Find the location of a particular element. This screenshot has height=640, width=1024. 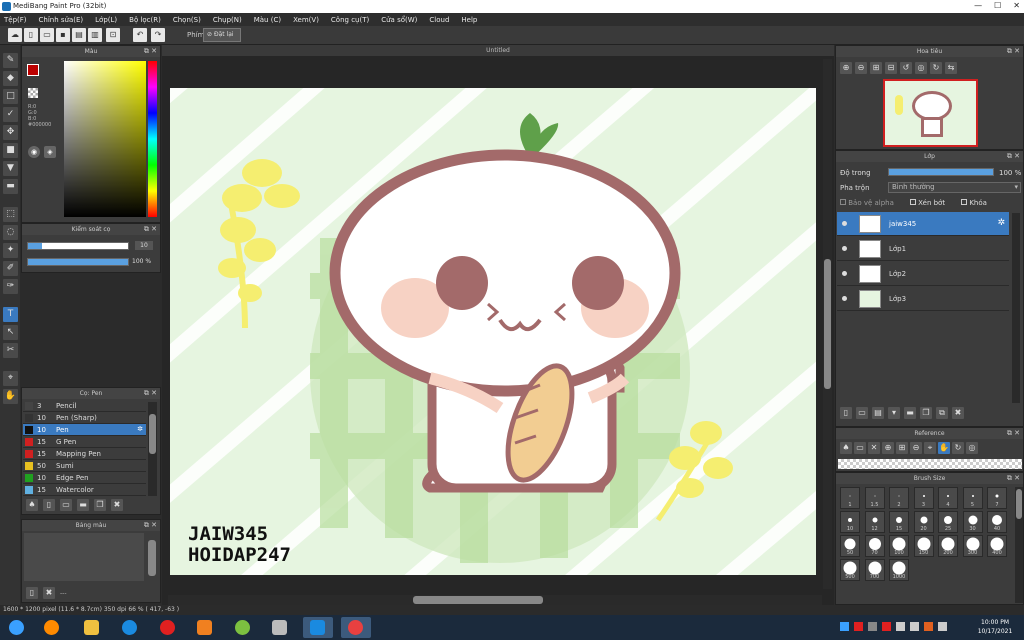

foreground-color-swatch is located at coordinates (33, 70).